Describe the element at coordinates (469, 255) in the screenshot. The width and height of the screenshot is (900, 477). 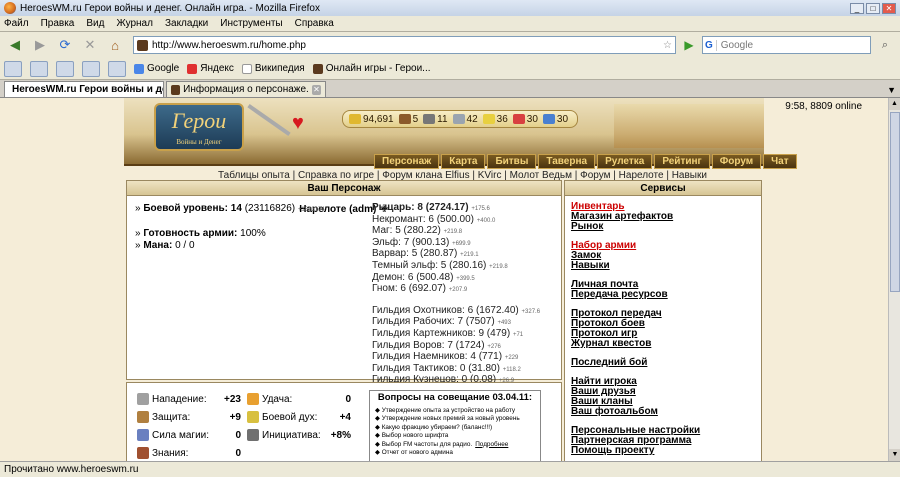
I see `faction-row-plus: +219.1` at that location.